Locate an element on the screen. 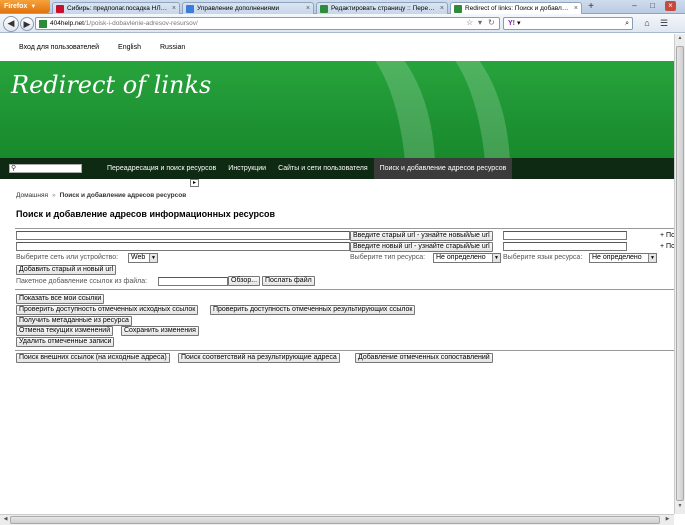 The width and height of the screenshot is (685, 525). resource-lang-label: Выберите язык ресурса: is located at coordinates (543, 257).